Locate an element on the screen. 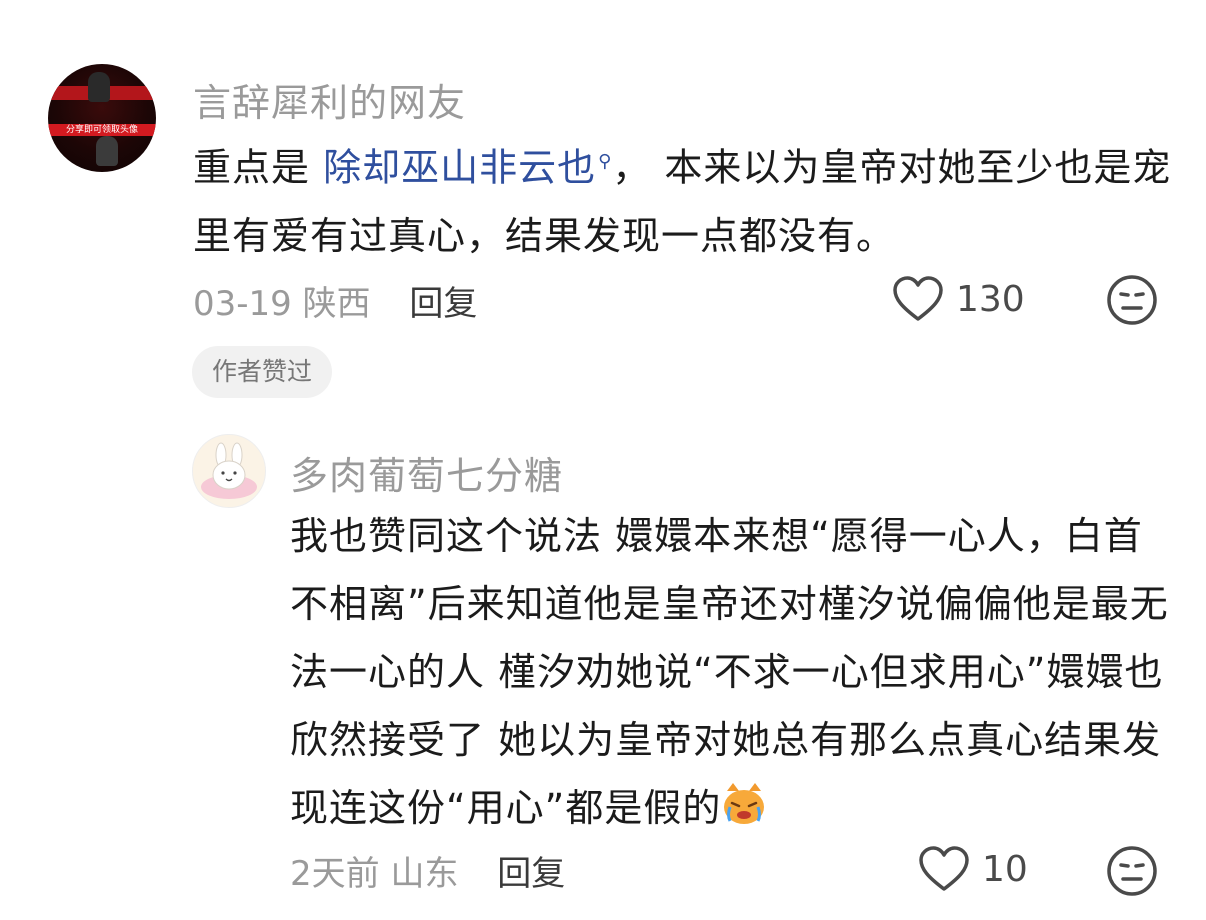 The height and width of the screenshot is (920, 1206). comment-text-prefix: 重点是 is located at coordinates (258, 167).